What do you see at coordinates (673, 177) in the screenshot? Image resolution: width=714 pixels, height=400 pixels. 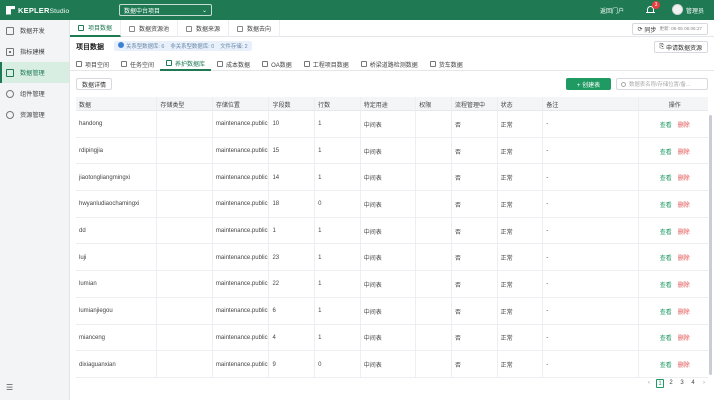 I see `cell-actions: 查看 删除` at bounding box center [673, 177].